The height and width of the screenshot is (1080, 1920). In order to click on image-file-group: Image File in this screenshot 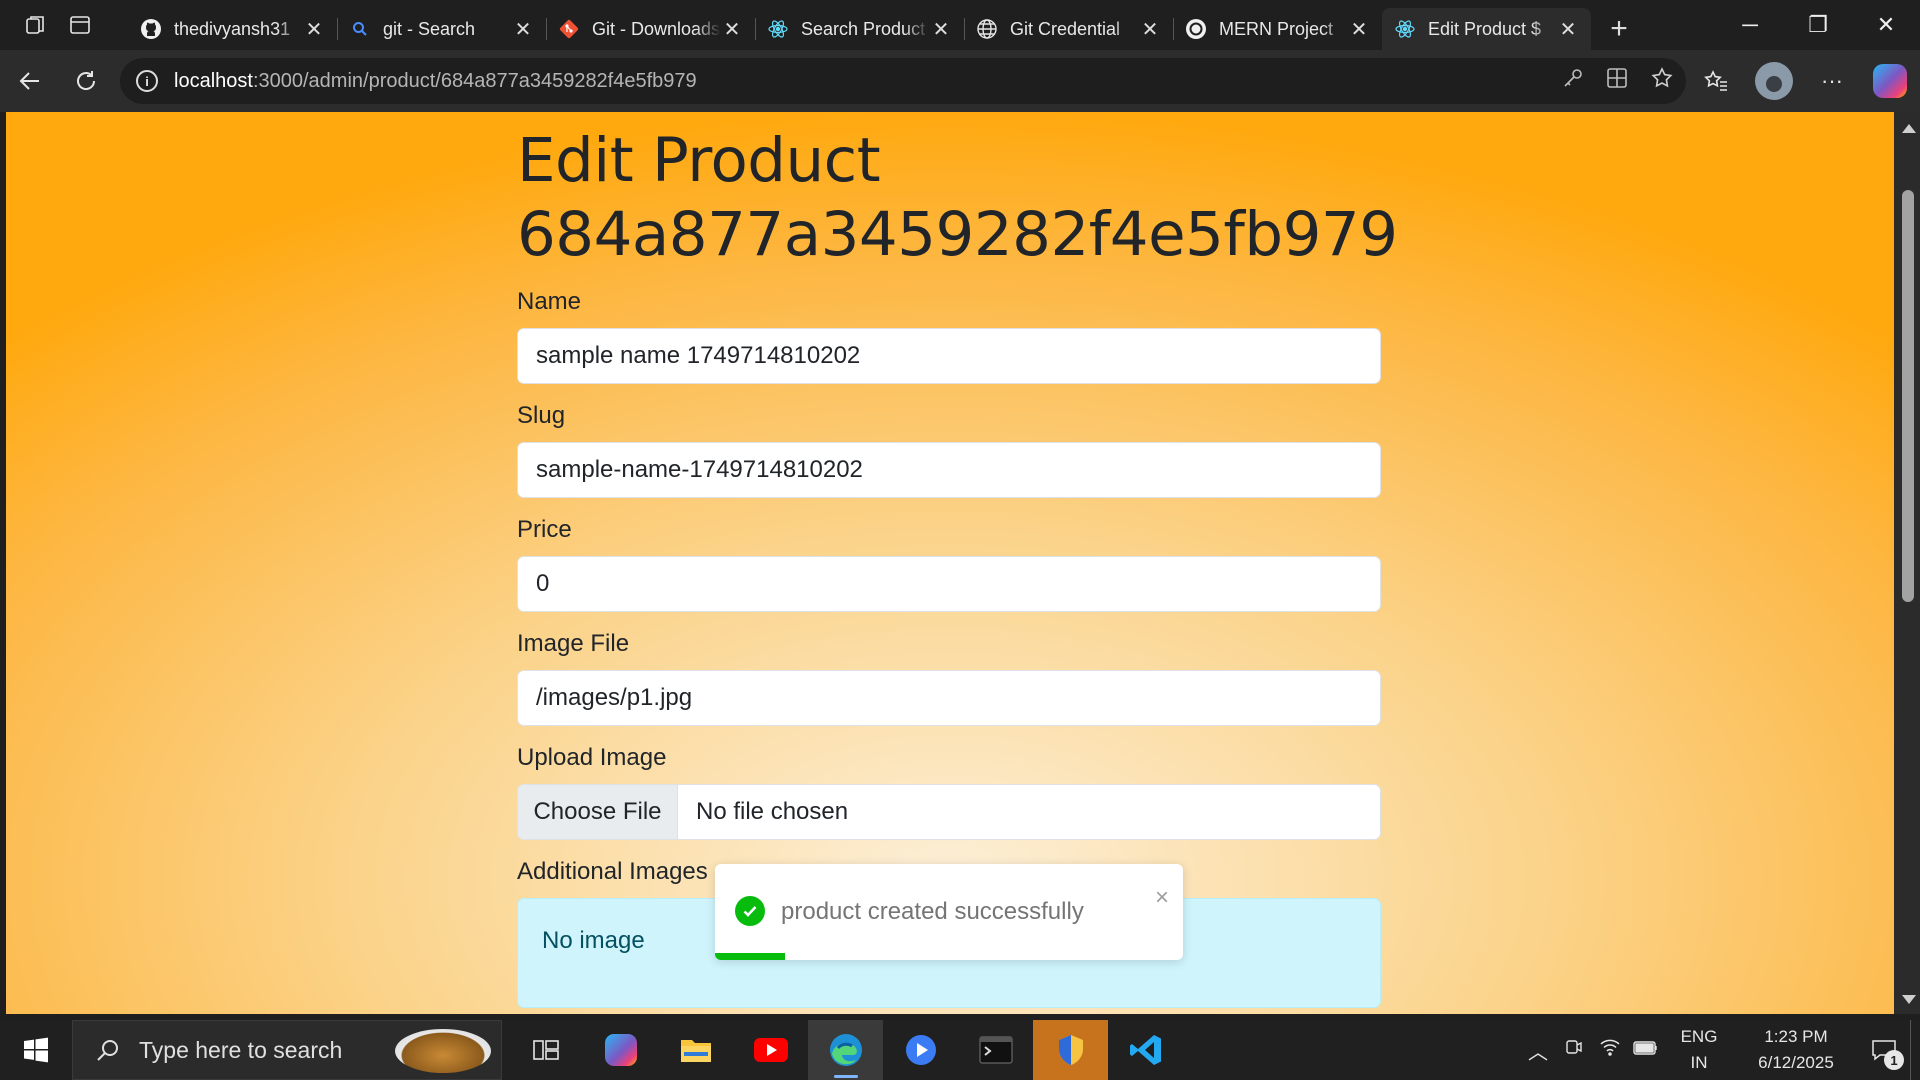, I will do `click(952, 678)`.